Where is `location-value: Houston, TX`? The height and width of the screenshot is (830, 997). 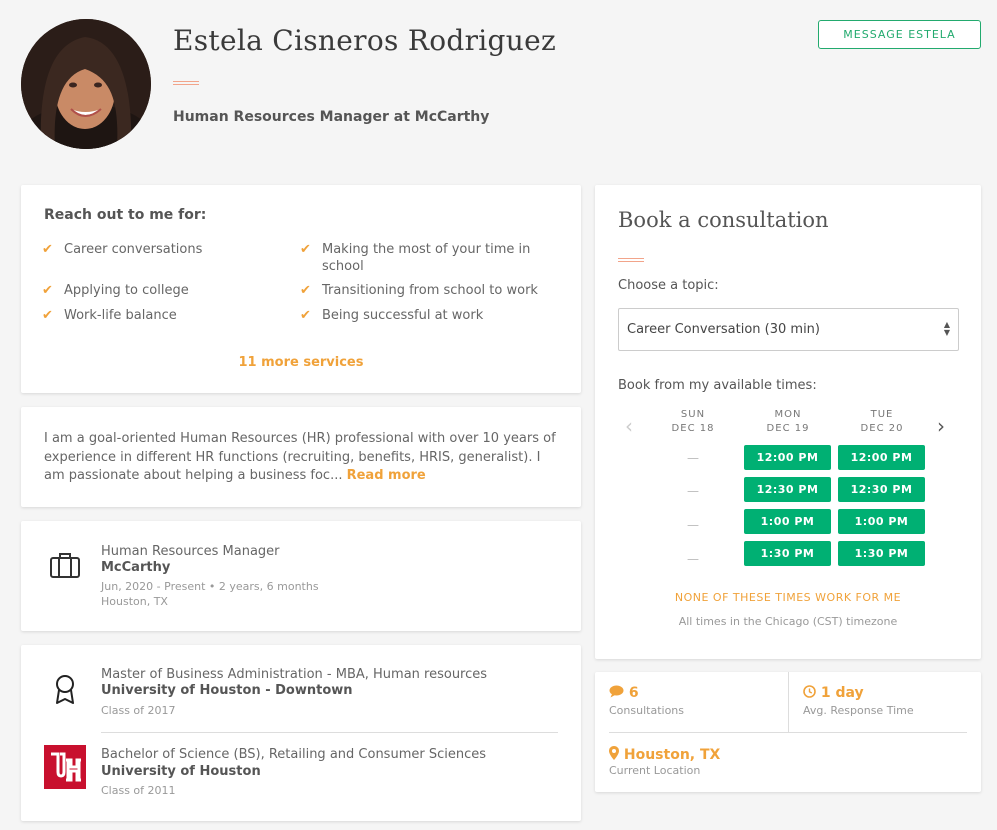
location-value: Houston, TX is located at coordinates (672, 755).